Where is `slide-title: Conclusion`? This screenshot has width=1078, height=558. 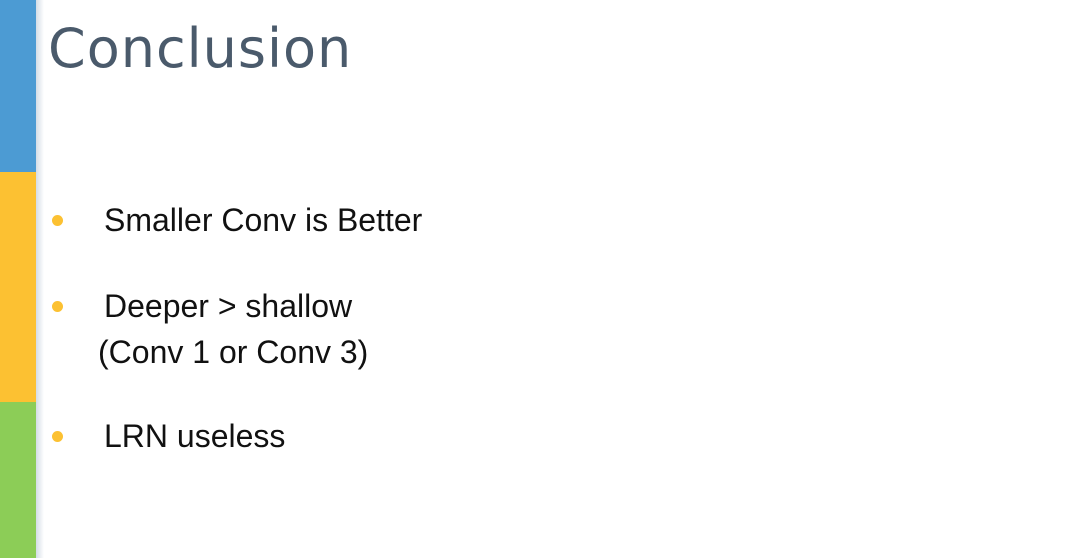
slide-title: Conclusion is located at coordinates (200, 48).